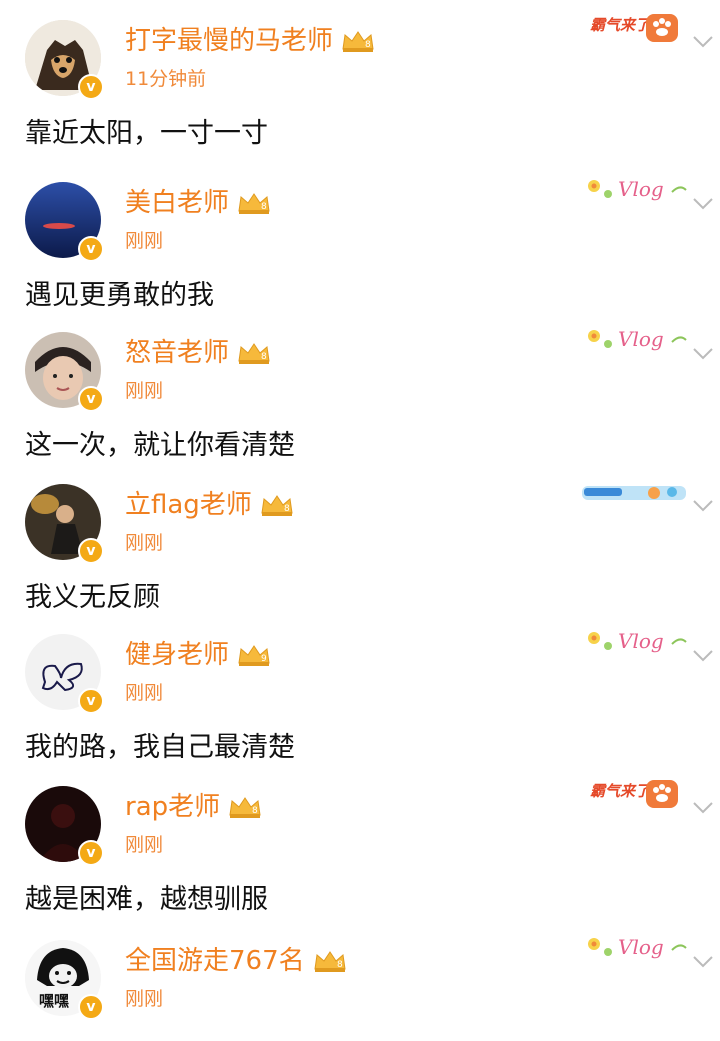 The height and width of the screenshot is (1041, 720). What do you see at coordinates (177, 353) in the screenshot?
I see `username: 怒音老师` at bounding box center [177, 353].